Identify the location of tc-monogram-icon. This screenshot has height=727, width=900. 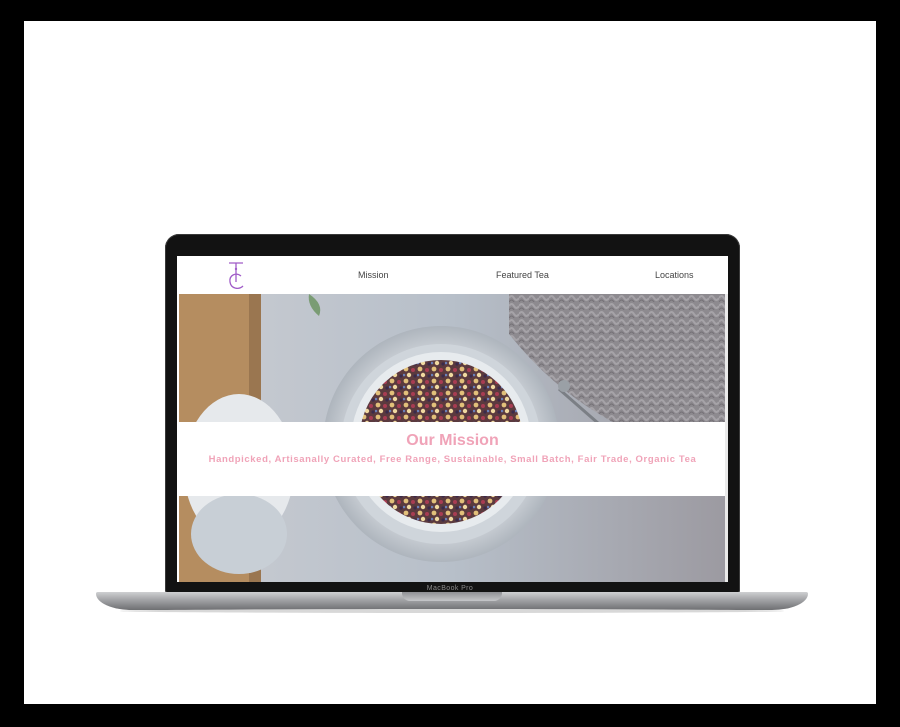
(236, 276).